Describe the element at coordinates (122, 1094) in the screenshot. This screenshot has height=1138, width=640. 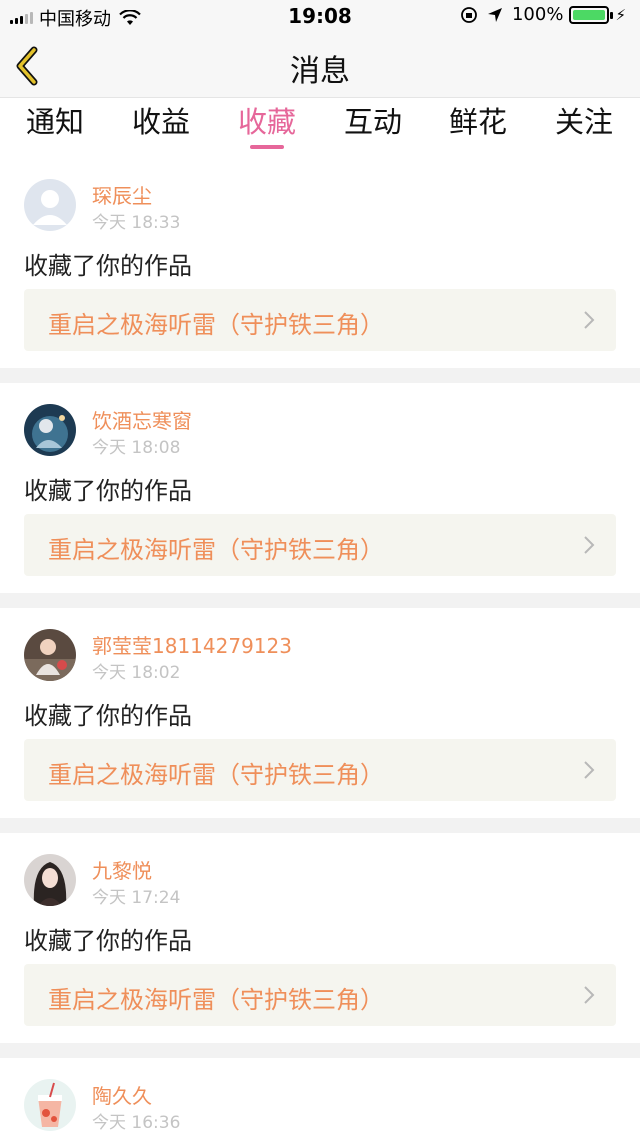
I see `username: 陶久久` at that location.